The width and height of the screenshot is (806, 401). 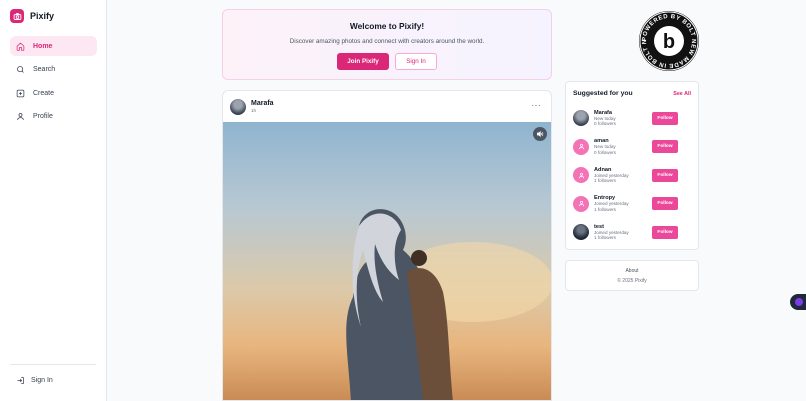 What do you see at coordinates (387, 26) in the screenshot?
I see `welcome-title: Welcome to Pixify!` at bounding box center [387, 26].